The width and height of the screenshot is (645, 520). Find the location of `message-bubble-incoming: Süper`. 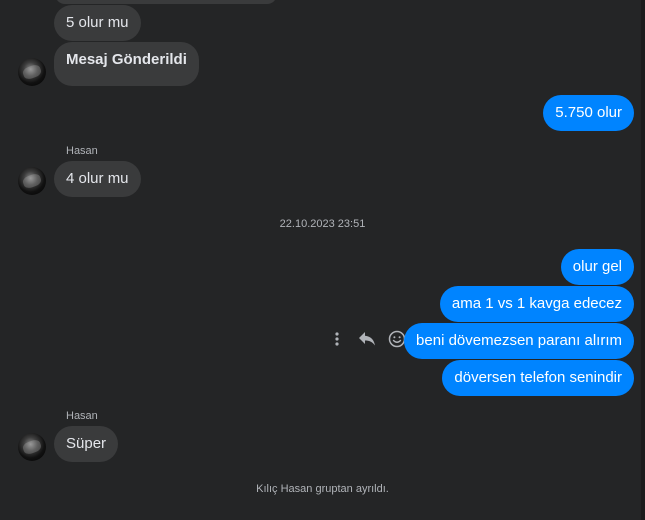

message-bubble-incoming: Süper is located at coordinates (86, 444).